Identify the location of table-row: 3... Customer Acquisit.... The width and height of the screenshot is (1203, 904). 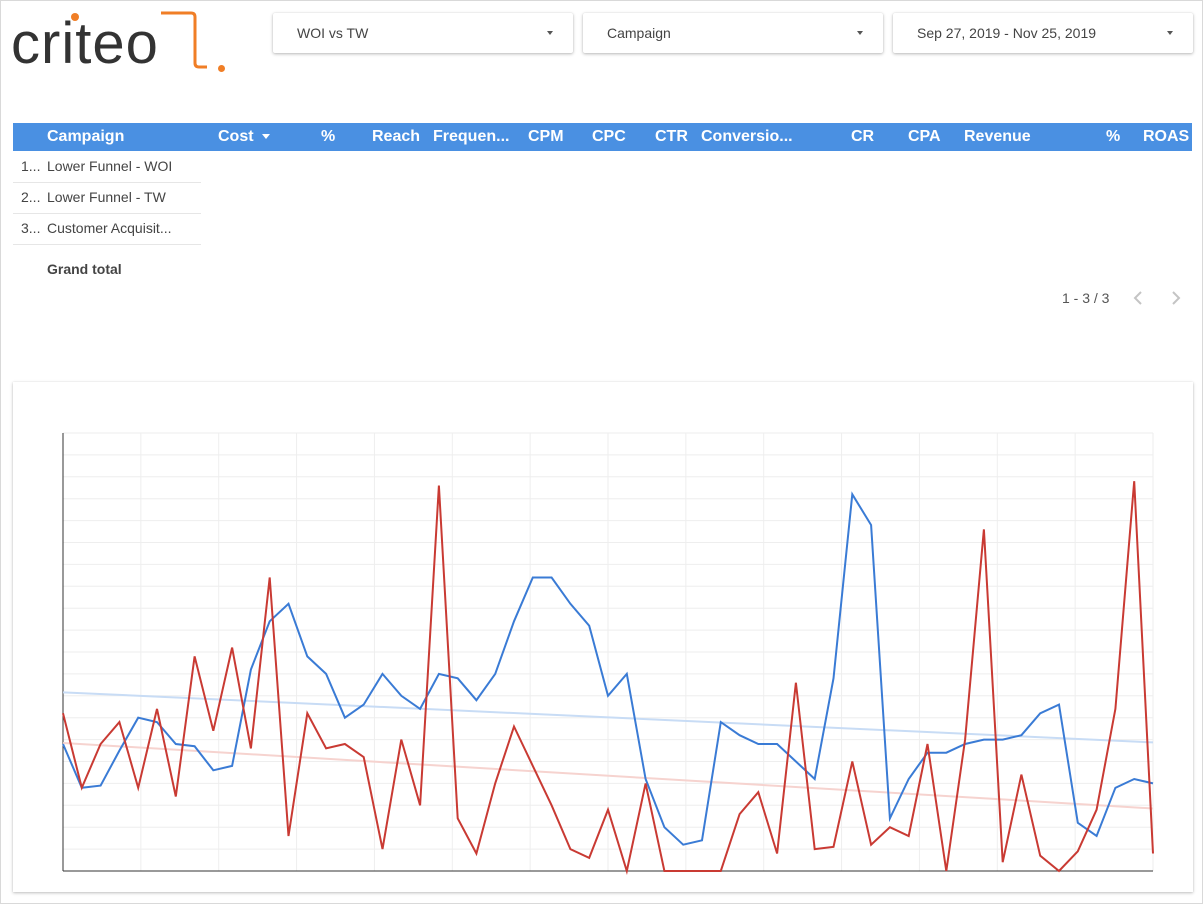
(107, 229).